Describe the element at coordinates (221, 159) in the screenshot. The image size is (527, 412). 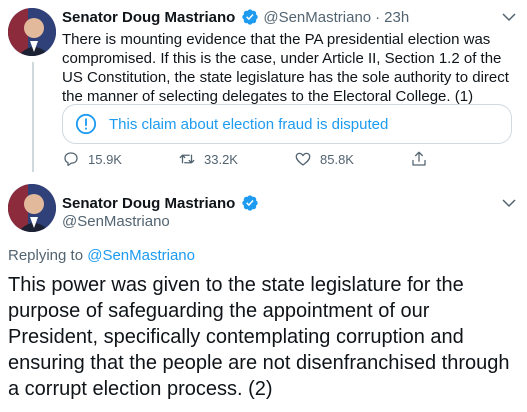
I see `retweet-count: 33.2K` at that location.